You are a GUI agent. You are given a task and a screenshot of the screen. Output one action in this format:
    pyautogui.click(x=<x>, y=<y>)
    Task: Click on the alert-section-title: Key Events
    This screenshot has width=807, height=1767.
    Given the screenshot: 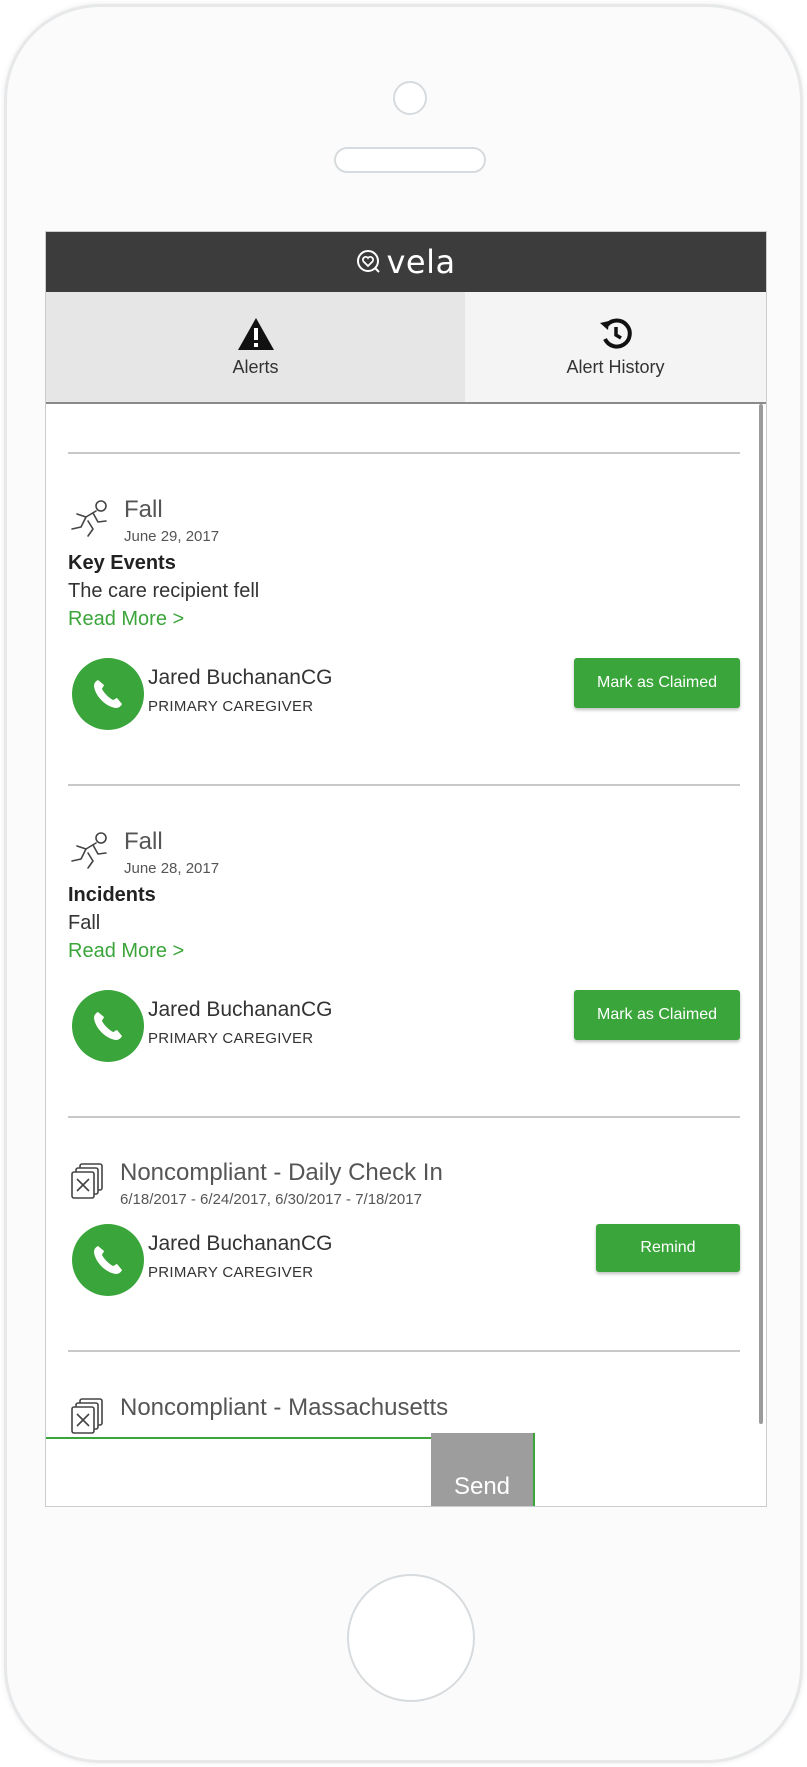 What is the action you would take?
    pyautogui.click(x=122, y=563)
    